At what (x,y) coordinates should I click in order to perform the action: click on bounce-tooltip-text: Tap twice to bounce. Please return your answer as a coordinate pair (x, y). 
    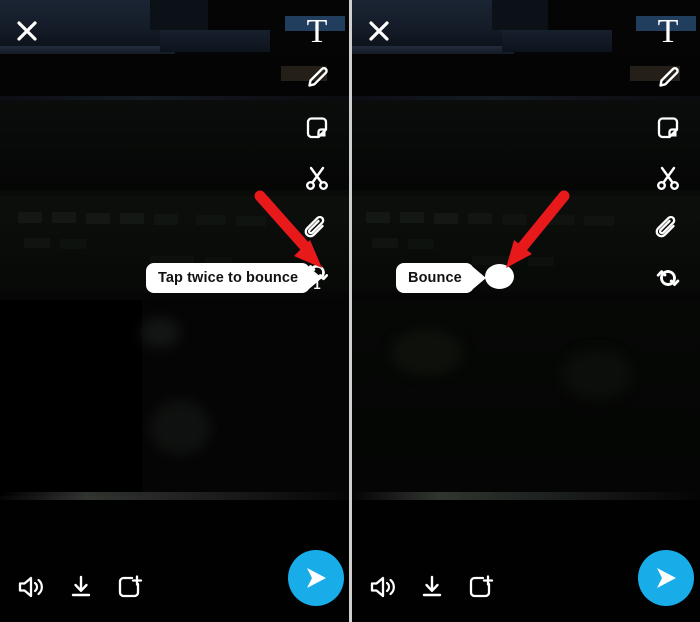
    Looking at the image, I should click on (228, 278).